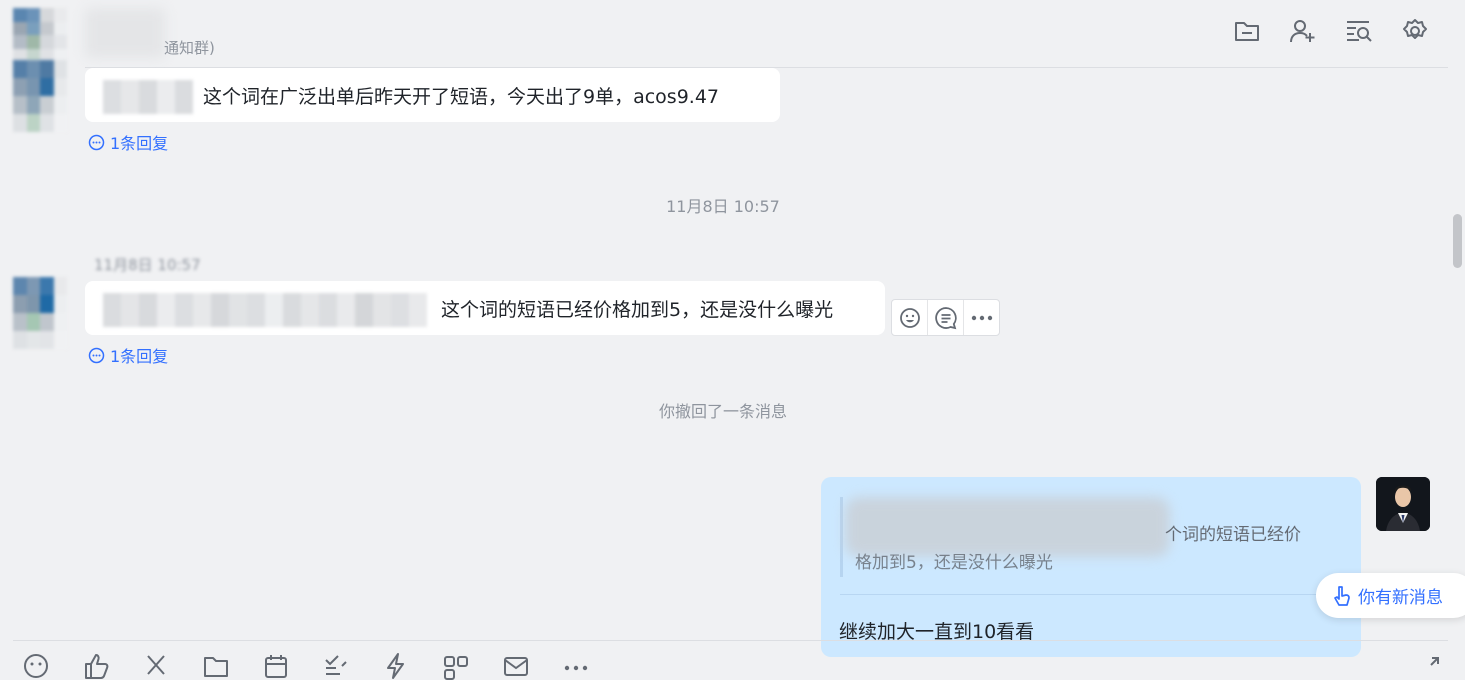 The image size is (1465, 680). What do you see at coordinates (147, 265) in the screenshot?
I see `message-timestamp: 11月8日 10:57` at bounding box center [147, 265].